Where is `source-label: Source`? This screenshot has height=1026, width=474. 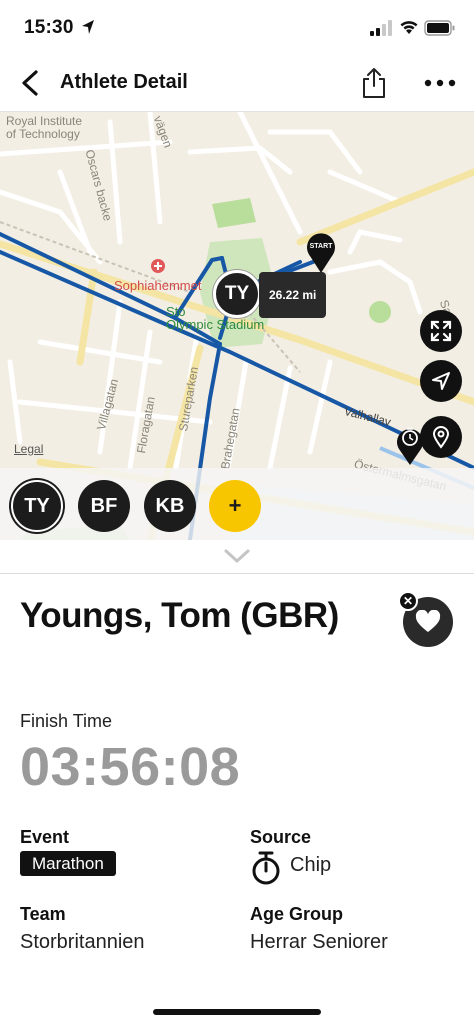 source-label: Source is located at coordinates (281, 837).